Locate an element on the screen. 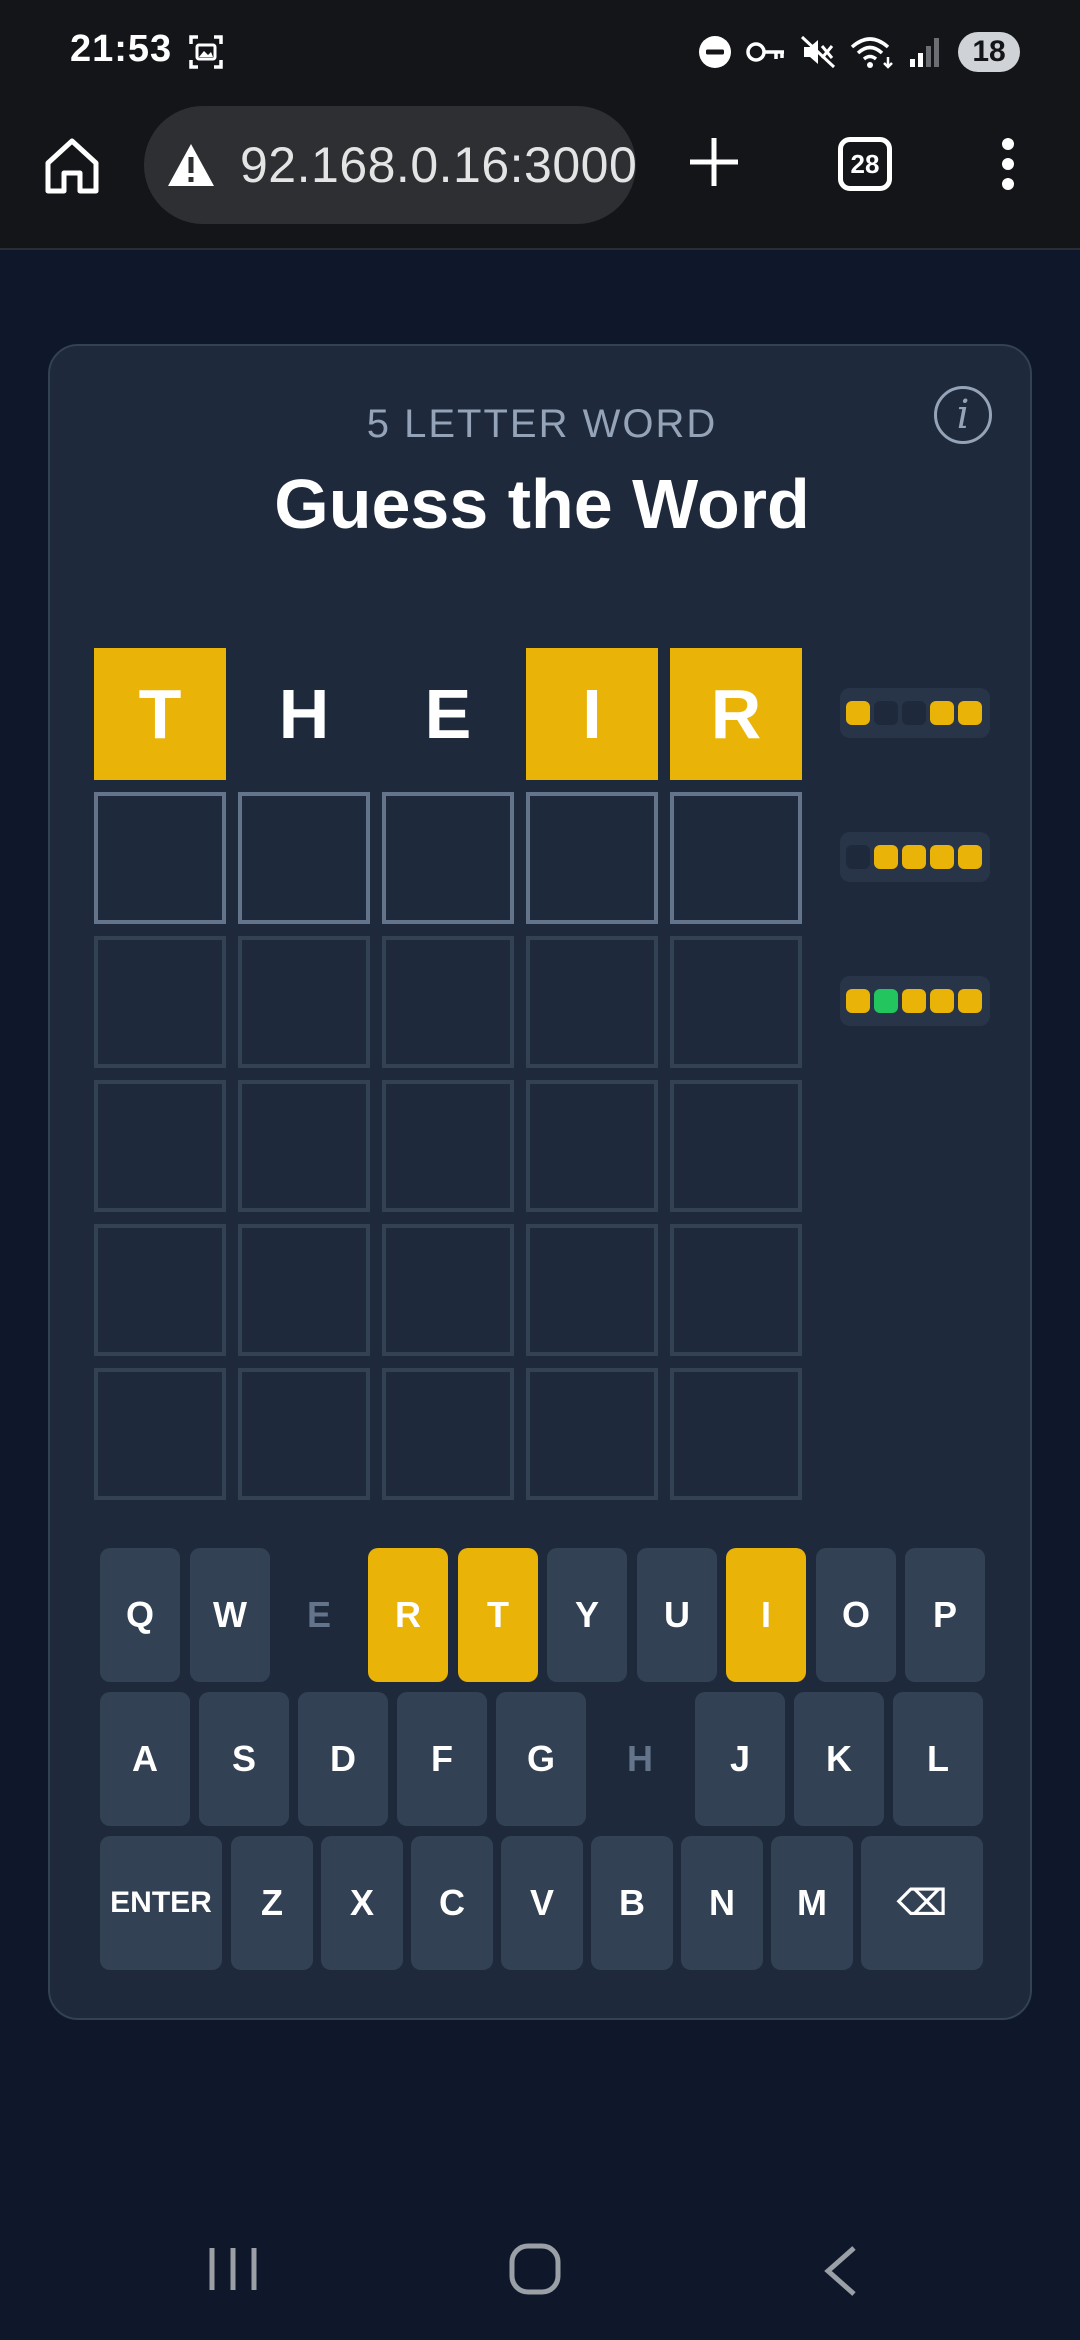 The height and width of the screenshot is (2340, 1080). key-l: L is located at coordinates (938, 1759).